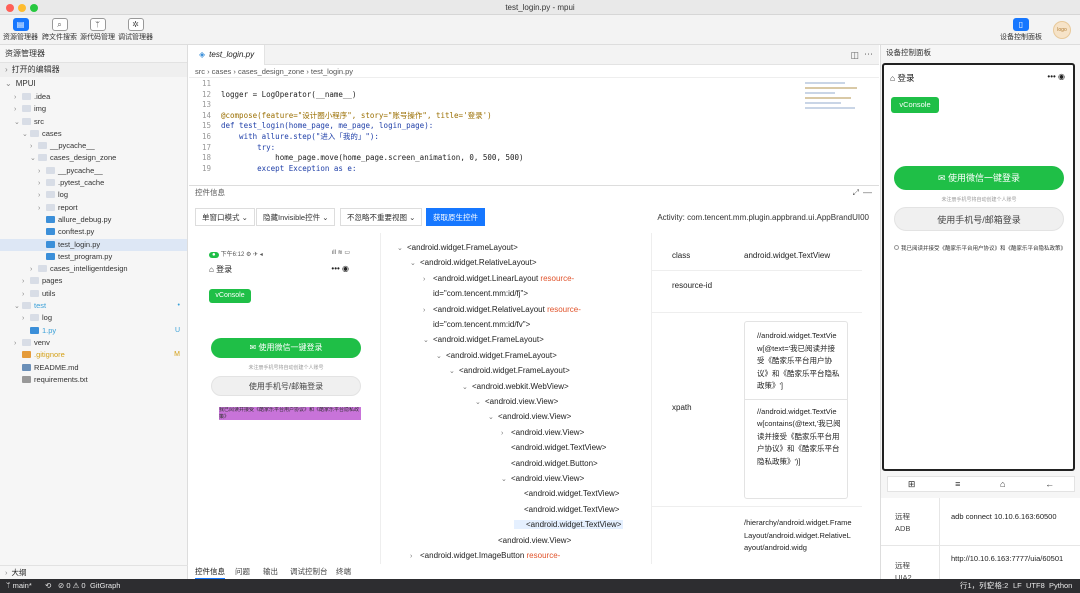  What do you see at coordinates (296, 217) in the screenshot?
I see `invisible-filter-select: 隐藏Invisible控件 ⌄` at bounding box center [296, 217].